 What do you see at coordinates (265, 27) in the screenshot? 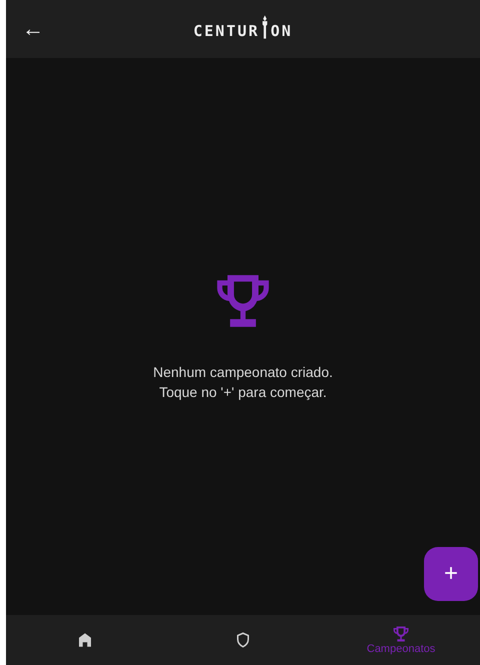
I see `torch-icon` at bounding box center [265, 27].